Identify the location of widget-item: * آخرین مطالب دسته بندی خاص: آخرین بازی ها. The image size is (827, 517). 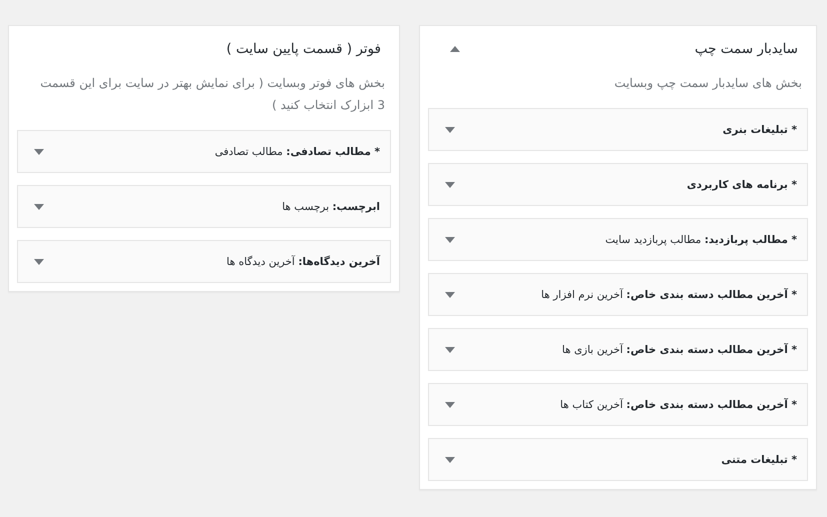
(618, 349).